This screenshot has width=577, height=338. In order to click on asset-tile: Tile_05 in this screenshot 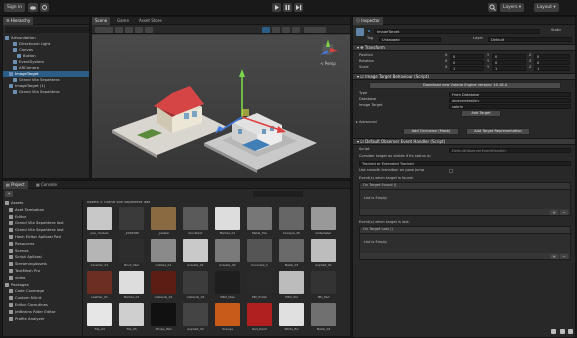, I will do `click(131, 318)`.